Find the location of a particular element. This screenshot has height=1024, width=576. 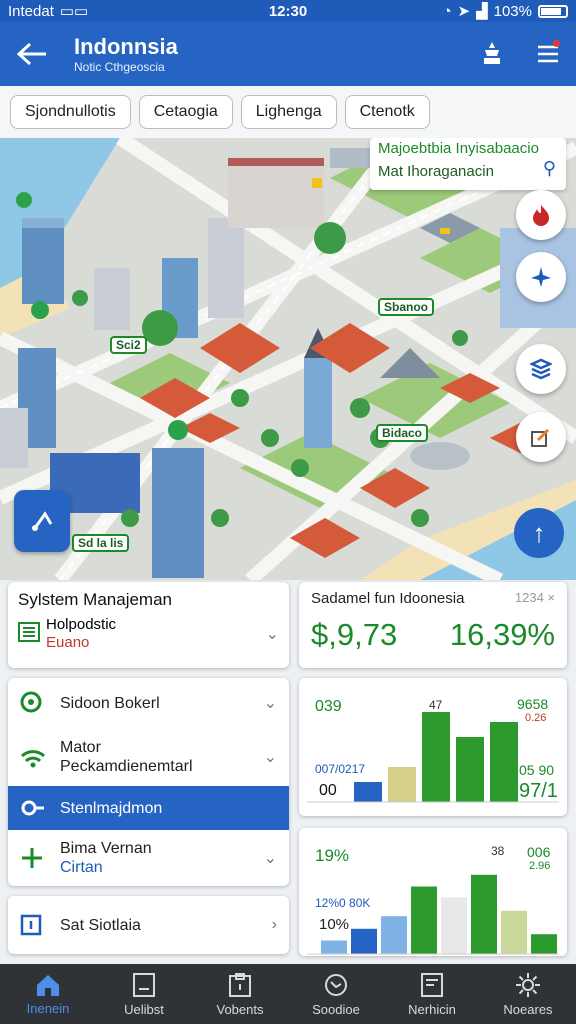

app-subtitle: Notic Cthgeoscia is located at coordinates (119, 67).